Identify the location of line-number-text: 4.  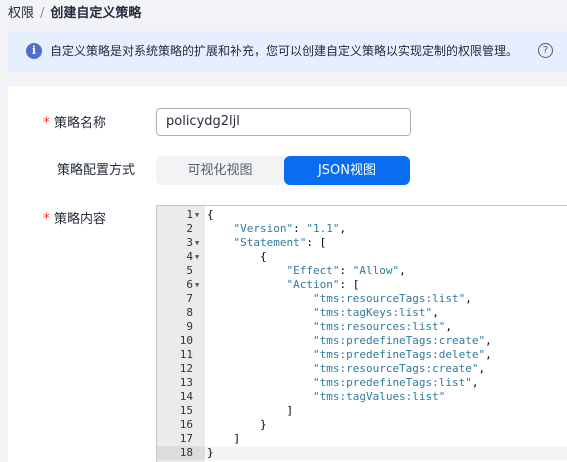
(189, 256).